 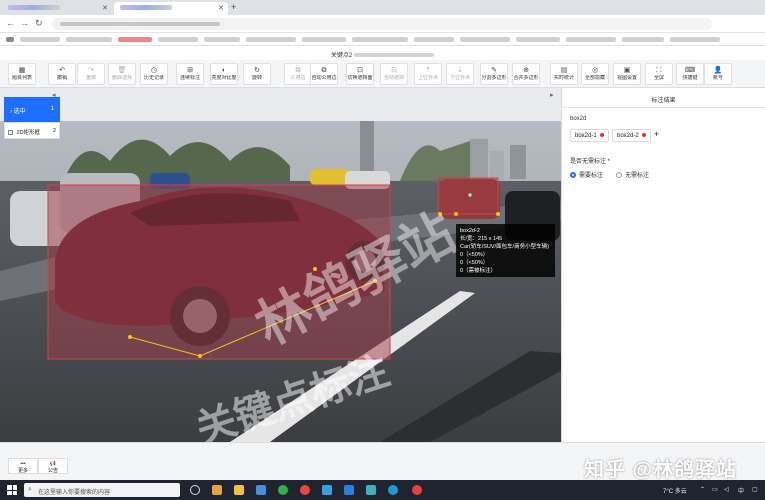 What do you see at coordinates (394, 74) in the screenshot?
I see `toolbar-button: ⊟ 自动遮挡` at bounding box center [394, 74].